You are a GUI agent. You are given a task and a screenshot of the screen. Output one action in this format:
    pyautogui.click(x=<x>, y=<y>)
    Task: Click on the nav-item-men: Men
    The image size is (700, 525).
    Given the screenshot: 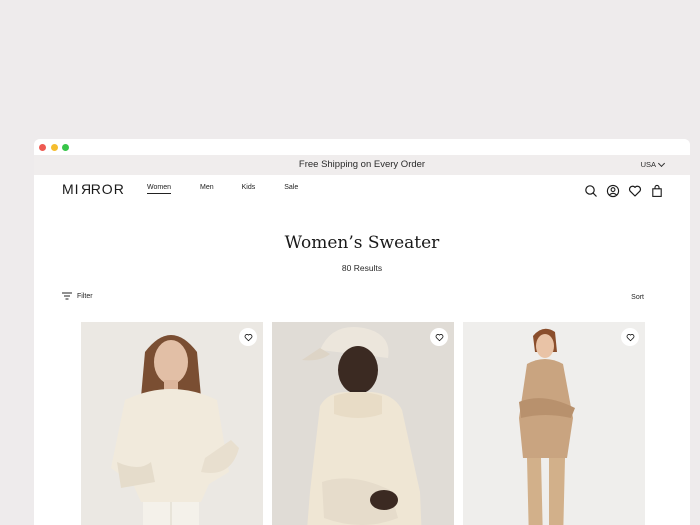 What is the action you would take?
    pyautogui.click(x=207, y=189)
    